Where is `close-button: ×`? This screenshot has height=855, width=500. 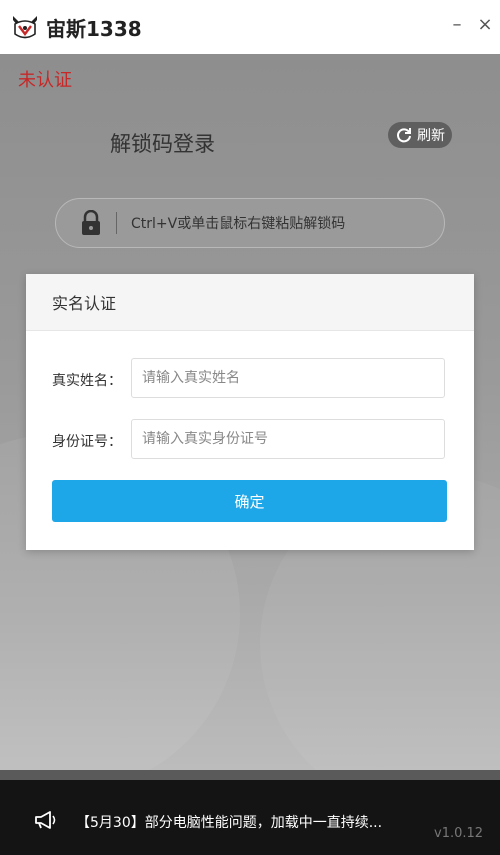
close-button: × is located at coordinates (485, 25).